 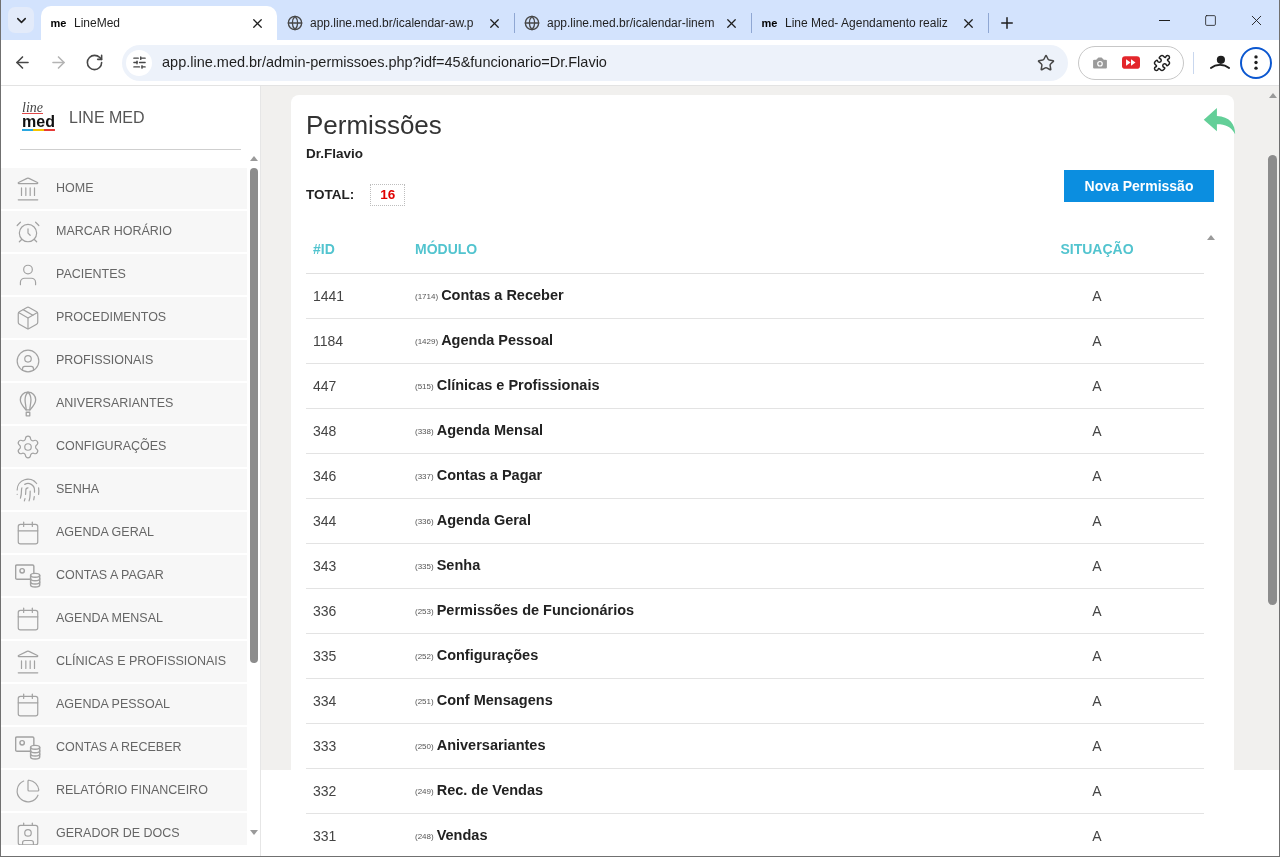 What do you see at coordinates (489, 476) in the screenshot?
I see `module-name: Contas a Pagar` at bounding box center [489, 476].